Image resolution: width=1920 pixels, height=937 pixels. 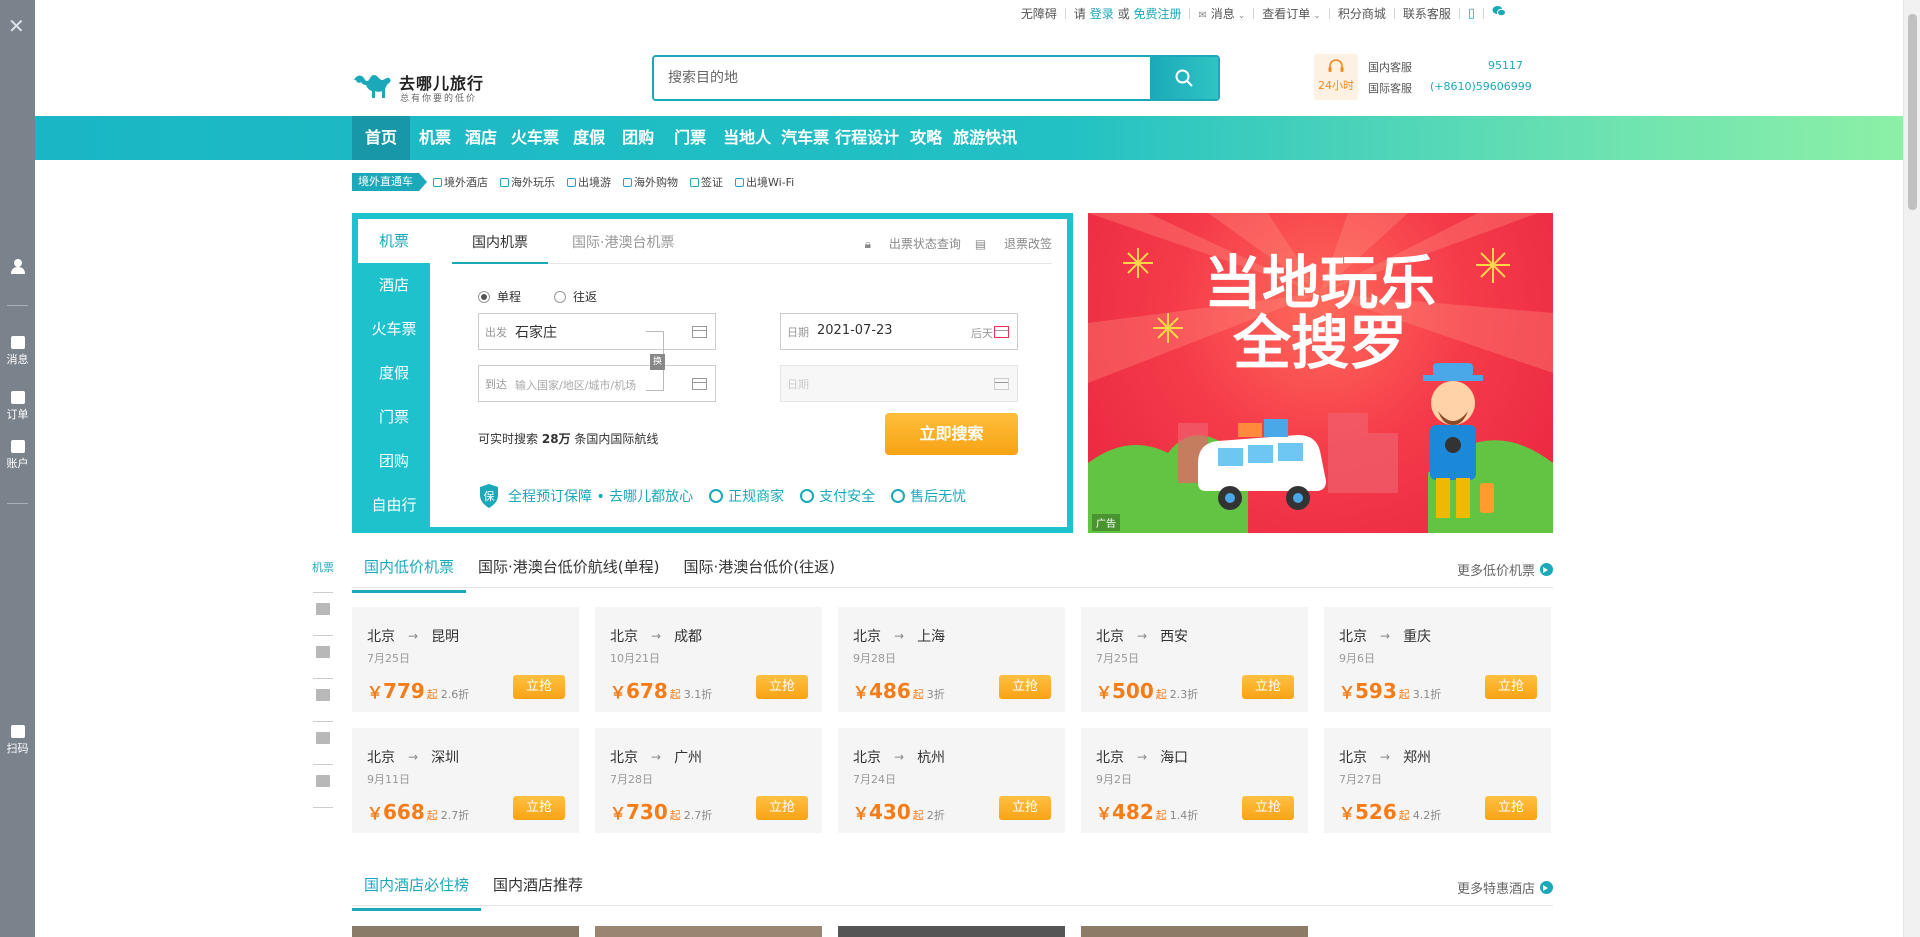 I want to click on round-trip-radio: 往返, so click(x=575, y=296).